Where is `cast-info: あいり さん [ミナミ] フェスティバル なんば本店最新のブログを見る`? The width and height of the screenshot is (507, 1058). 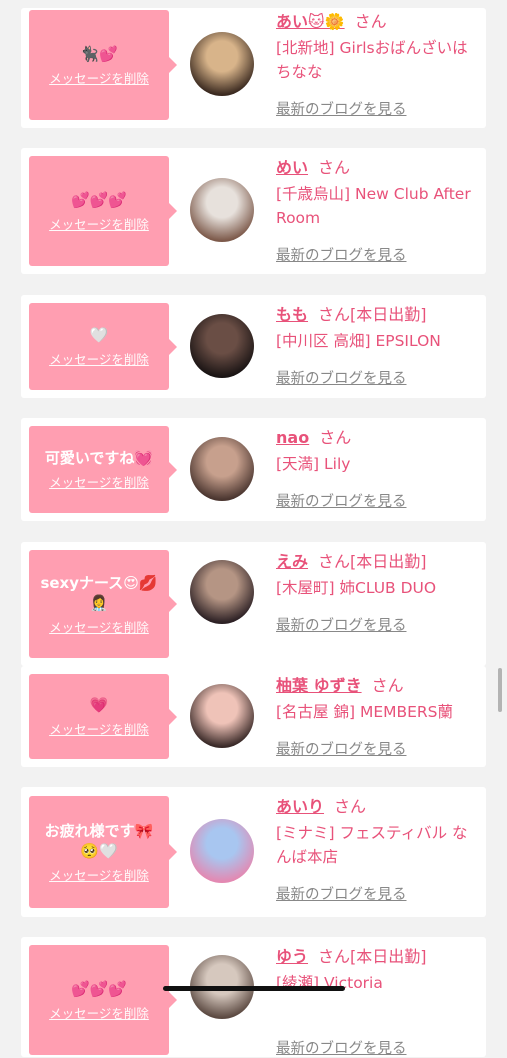 cast-info: あいり さん [ミナミ] フェスティバル なんば本店最新のブログを見る is located at coordinates (379, 852).